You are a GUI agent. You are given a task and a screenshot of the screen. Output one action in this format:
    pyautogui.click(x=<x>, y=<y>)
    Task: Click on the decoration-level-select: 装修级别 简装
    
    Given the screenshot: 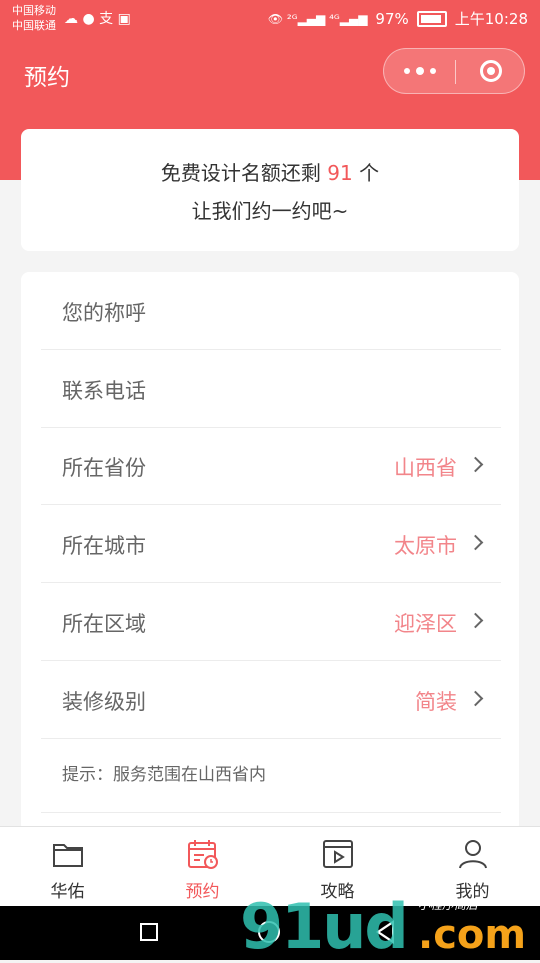 What is the action you would take?
    pyautogui.click(x=271, y=700)
    